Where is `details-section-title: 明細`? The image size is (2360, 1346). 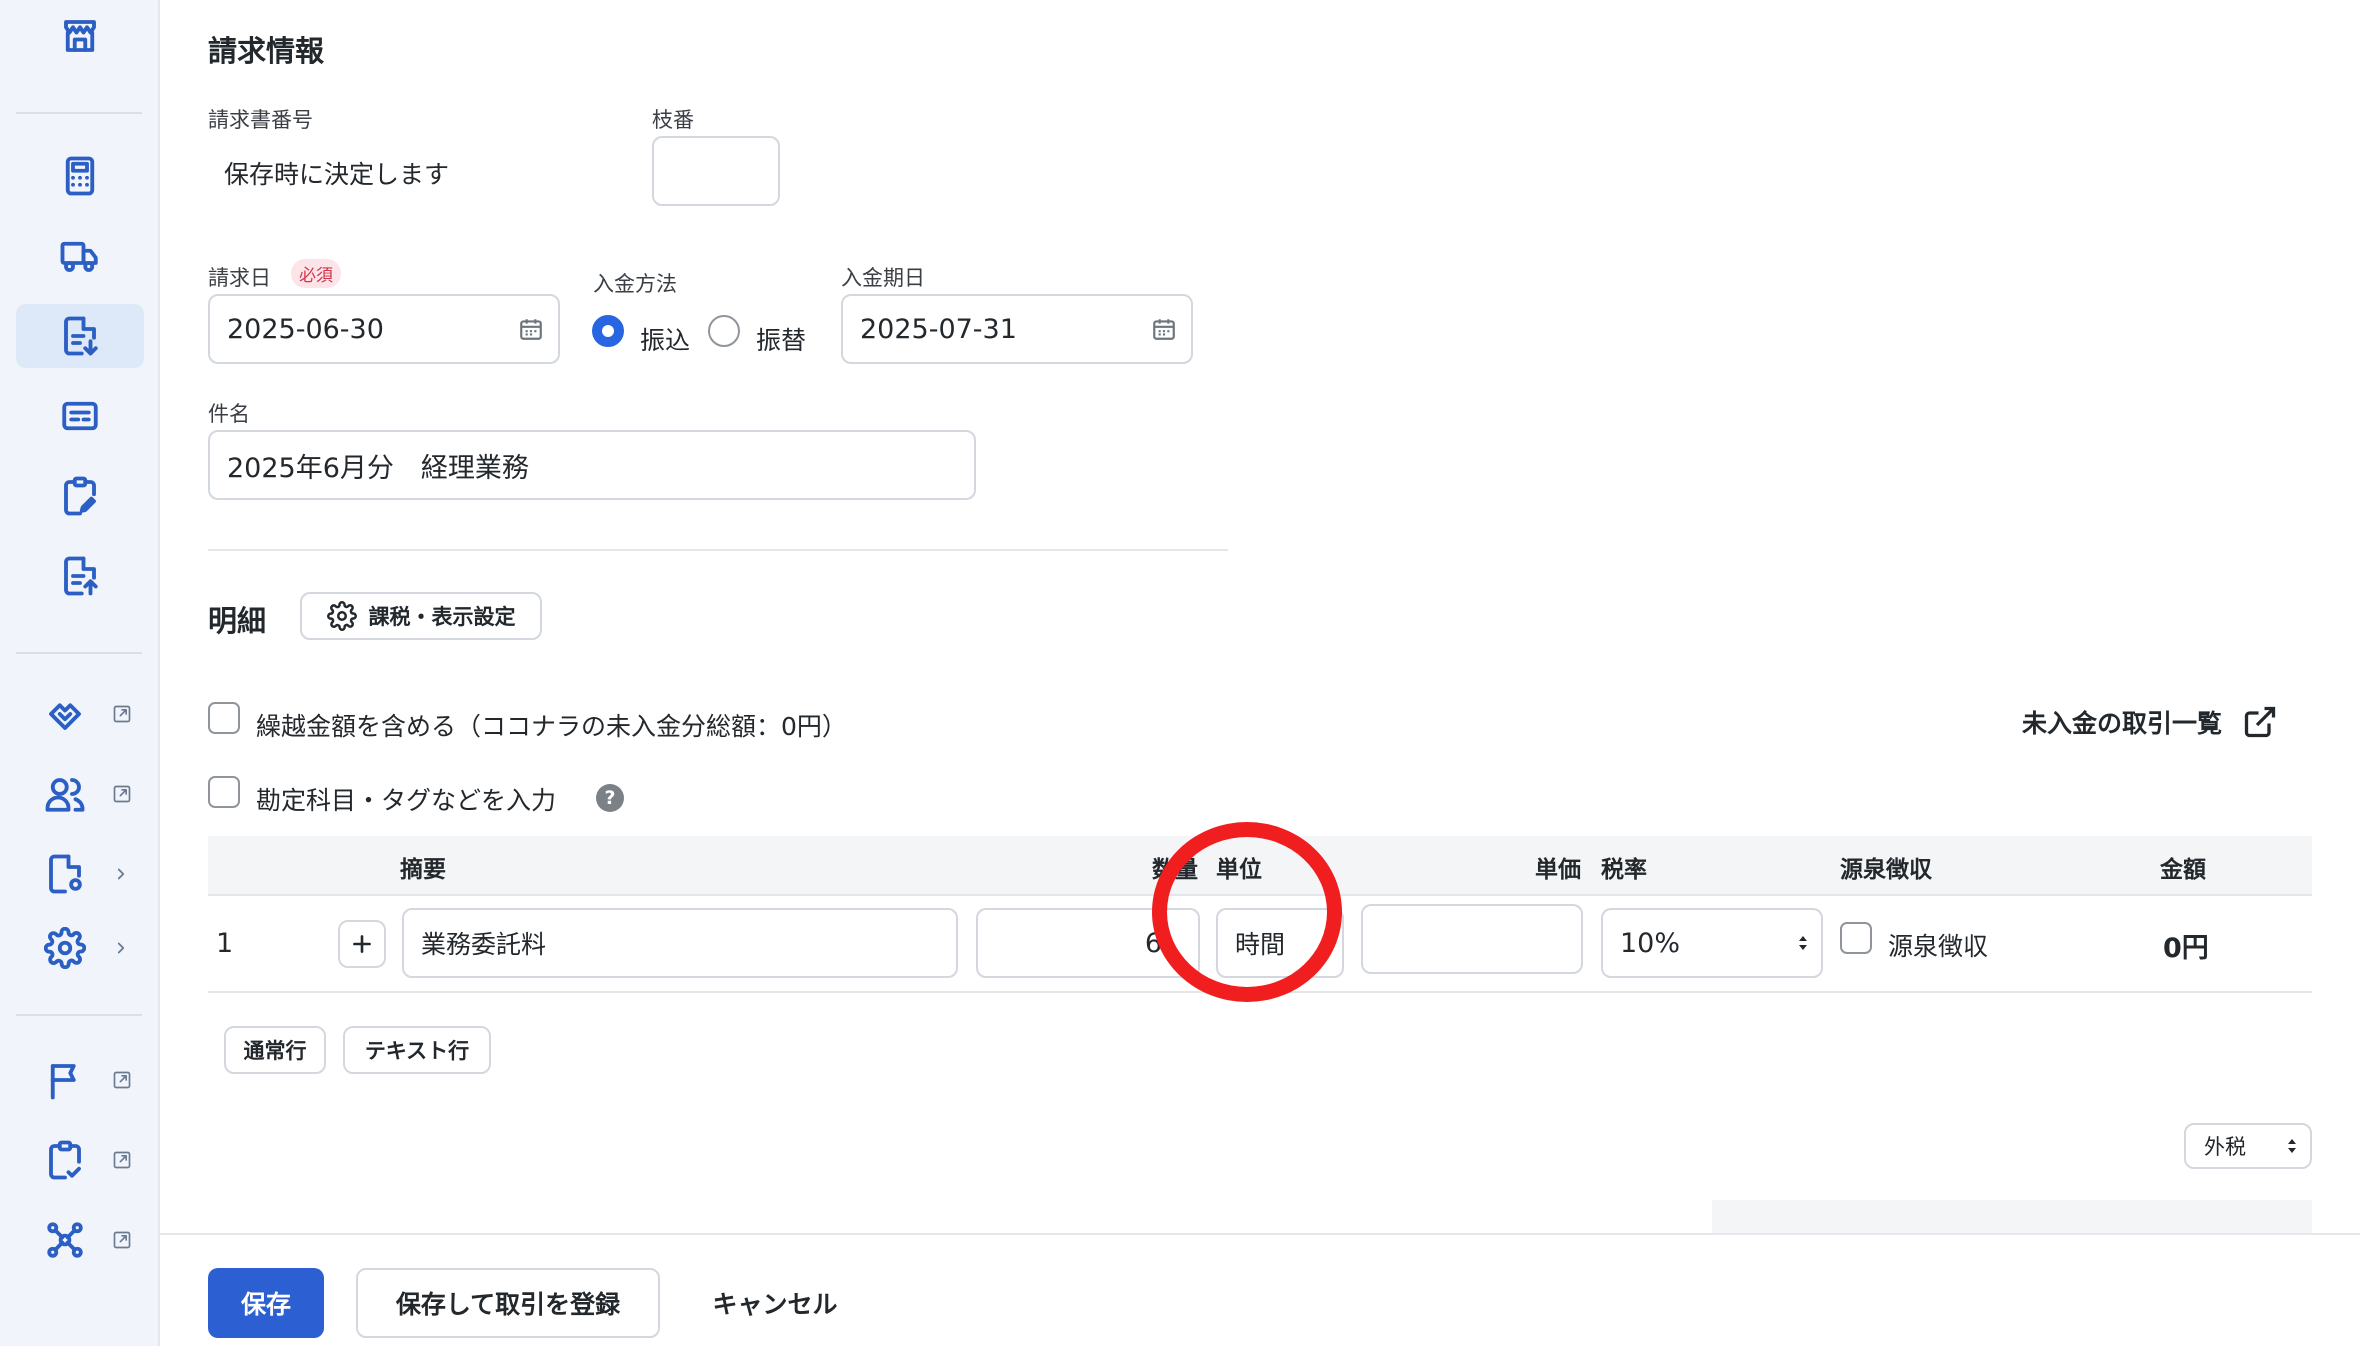 details-section-title: 明細 is located at coordinates (237, 621).